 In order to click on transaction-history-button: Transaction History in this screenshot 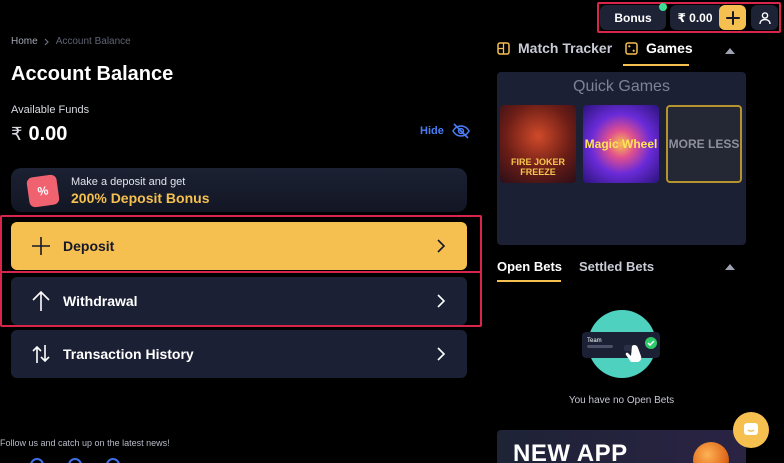, I will do `click(239, 354)`.